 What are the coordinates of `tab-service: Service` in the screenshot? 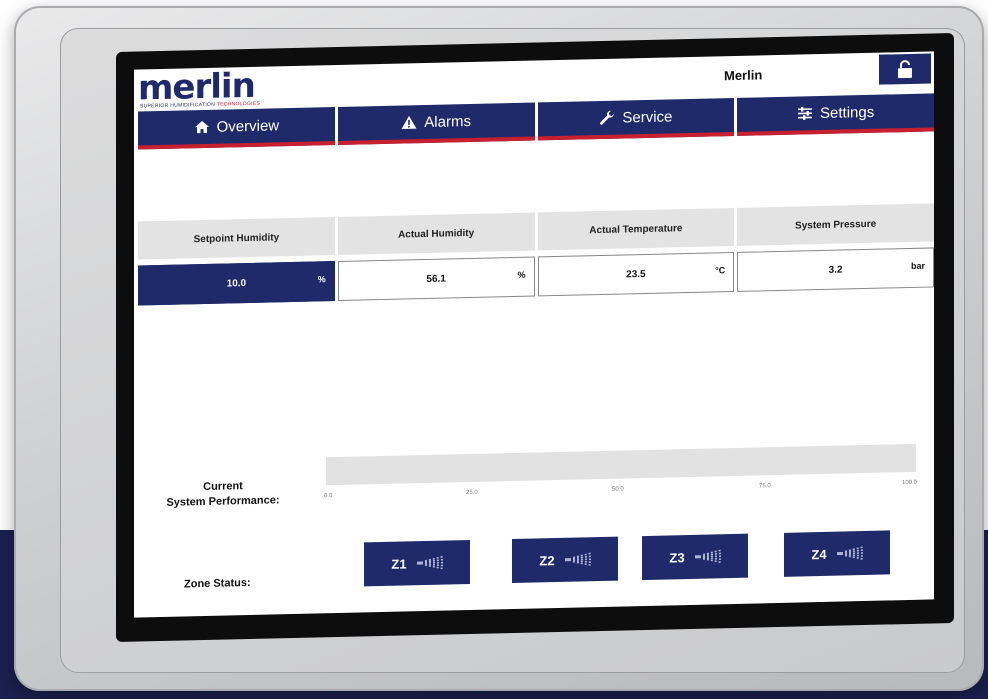 It's located at (636, 119).